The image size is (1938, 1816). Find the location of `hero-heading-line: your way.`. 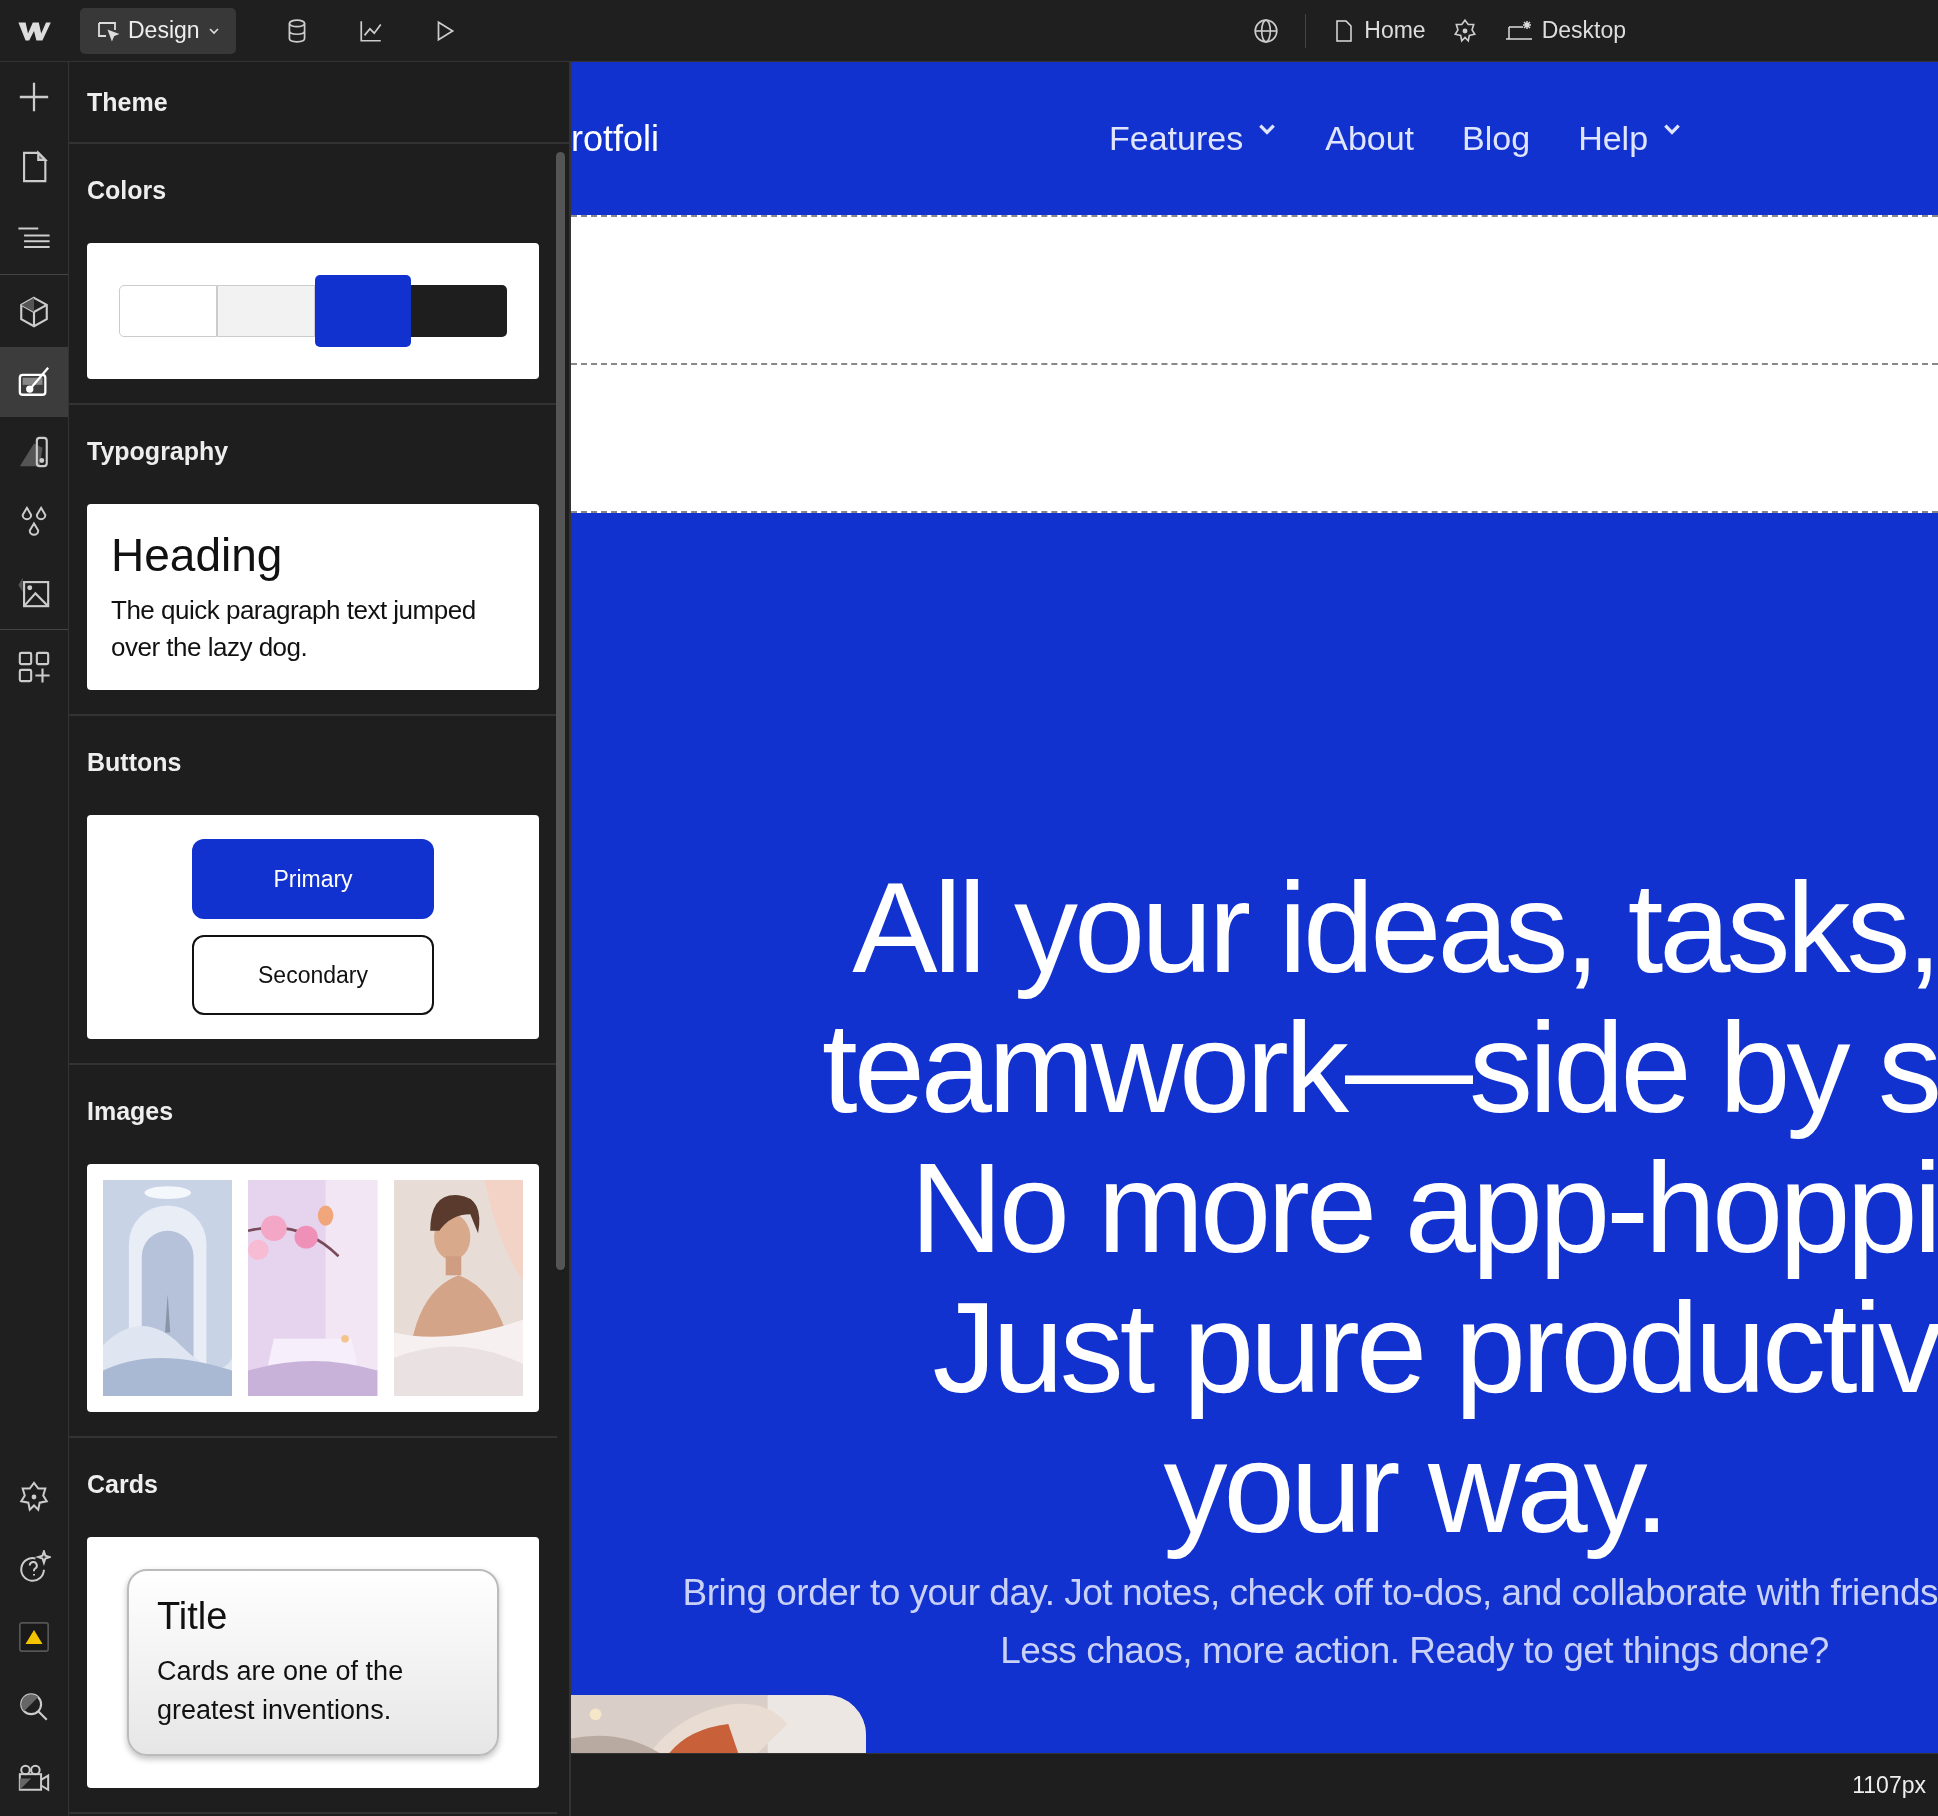

hero-heading-line: your way. is located at coordinates (1414, 1488).